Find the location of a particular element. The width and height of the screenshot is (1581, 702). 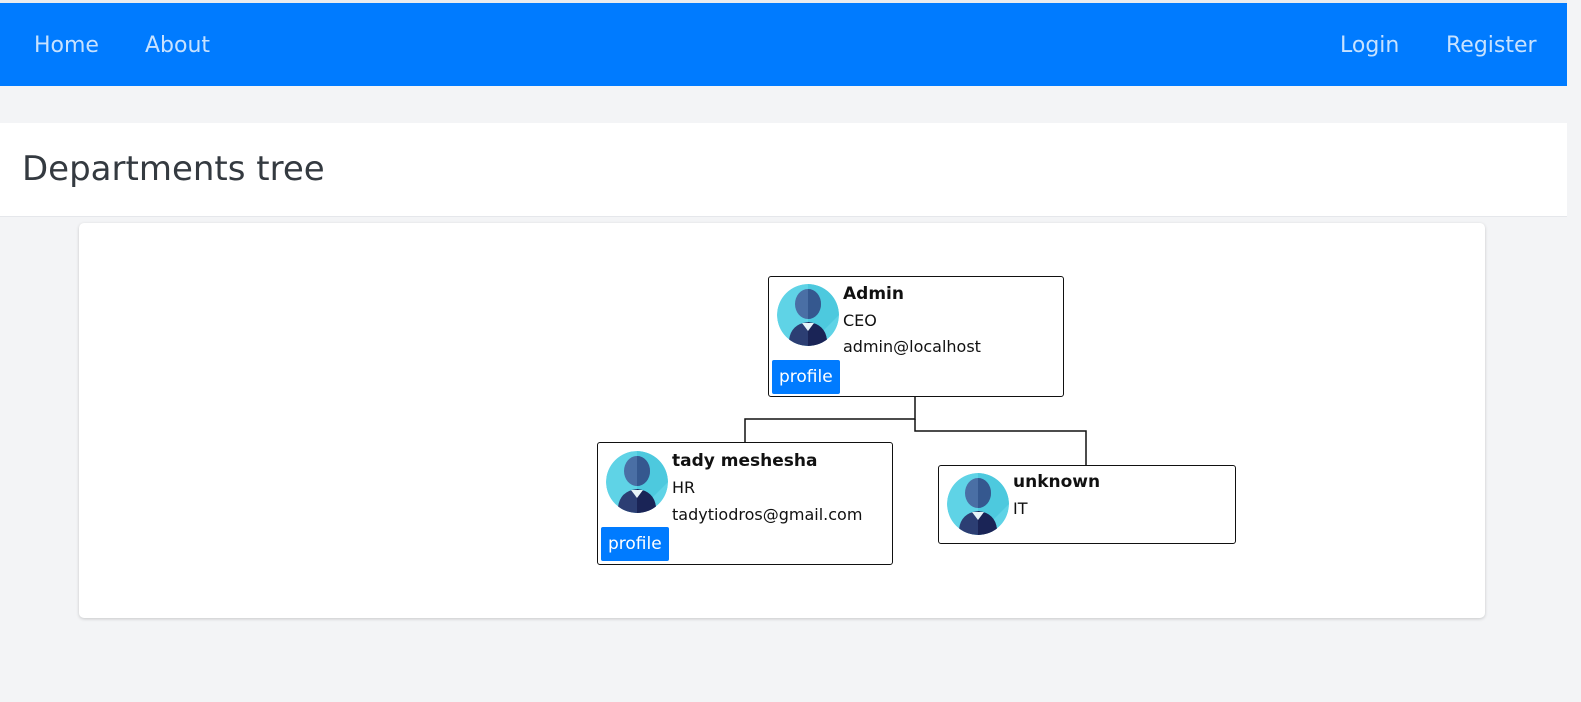

node-role: HR is located at coordinates (684, 487).